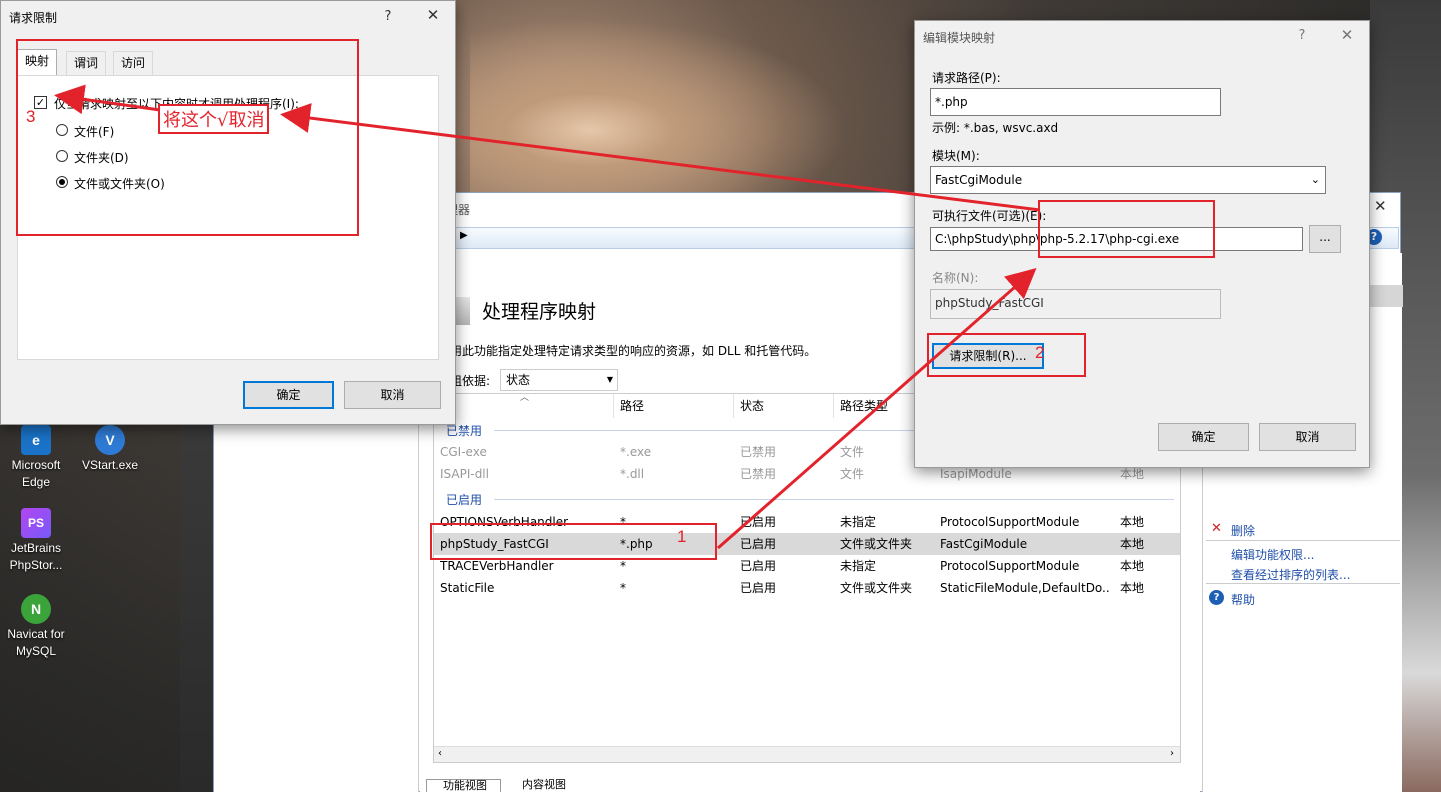  I want to click on annotation-step-2: 2, so click(1040, 352).